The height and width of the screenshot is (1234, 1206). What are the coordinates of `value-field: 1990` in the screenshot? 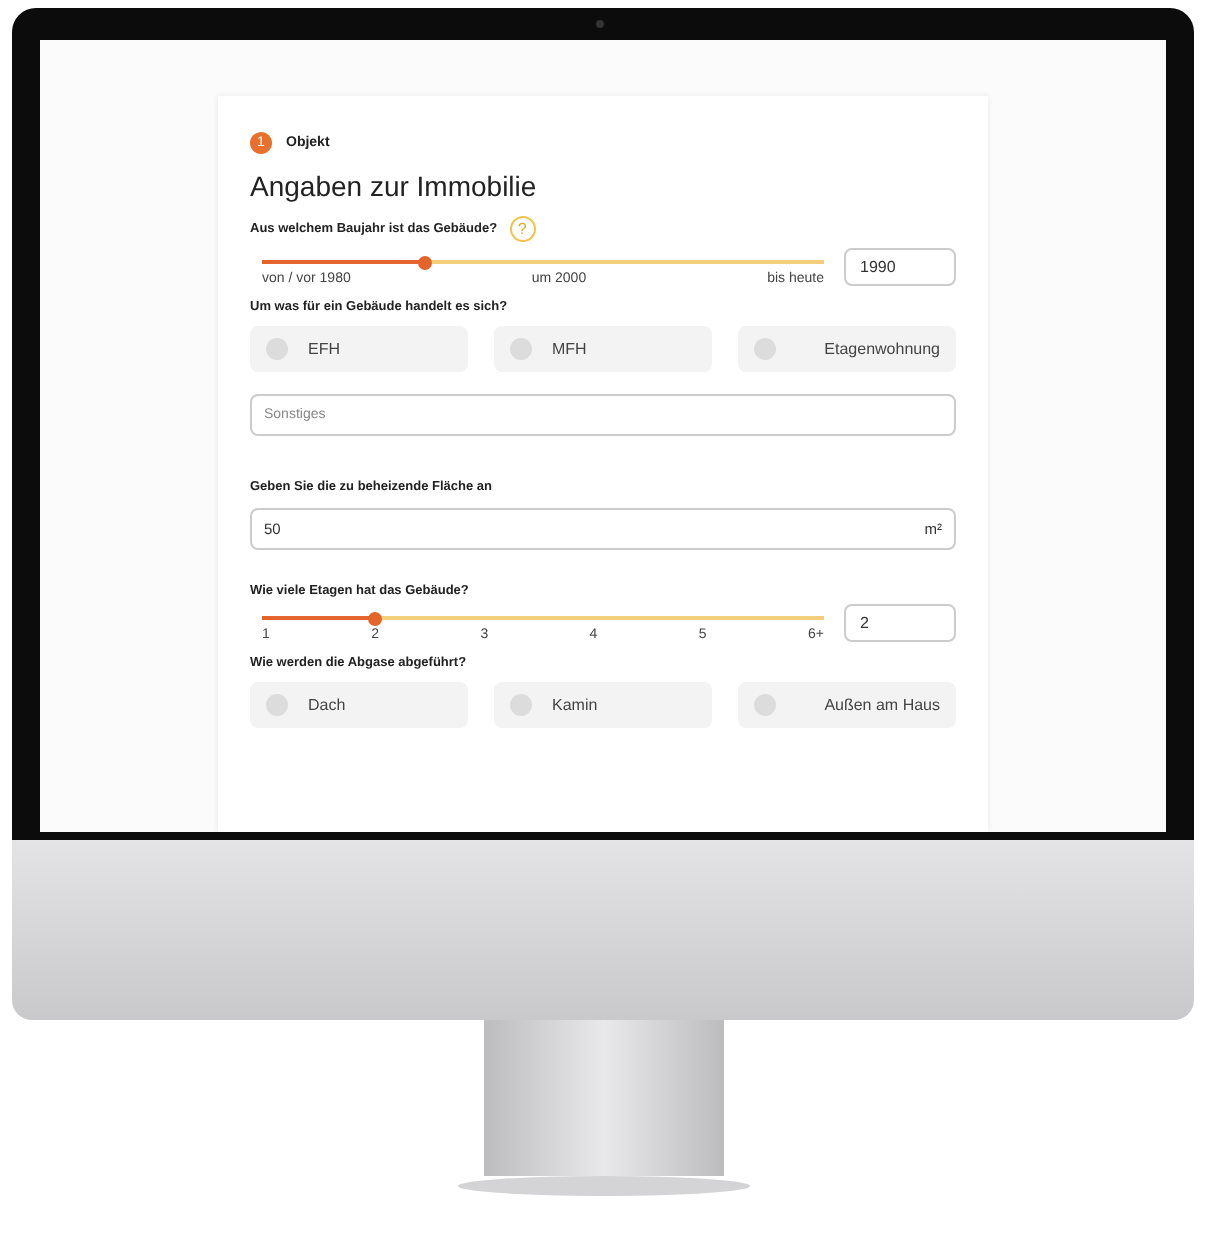 It's located at (900, 267).